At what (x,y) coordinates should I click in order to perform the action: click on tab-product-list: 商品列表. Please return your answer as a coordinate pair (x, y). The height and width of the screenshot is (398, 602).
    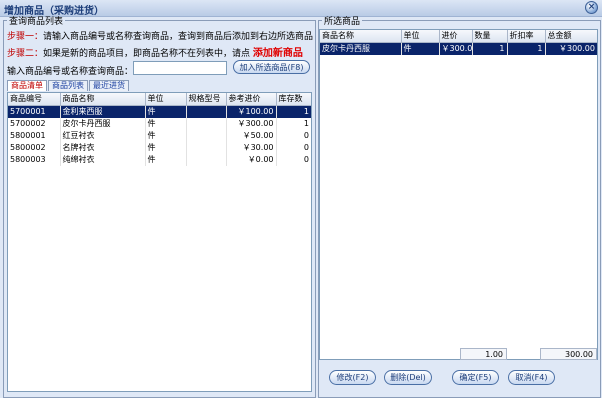
    Looking at the image, I should click on (68, 85).